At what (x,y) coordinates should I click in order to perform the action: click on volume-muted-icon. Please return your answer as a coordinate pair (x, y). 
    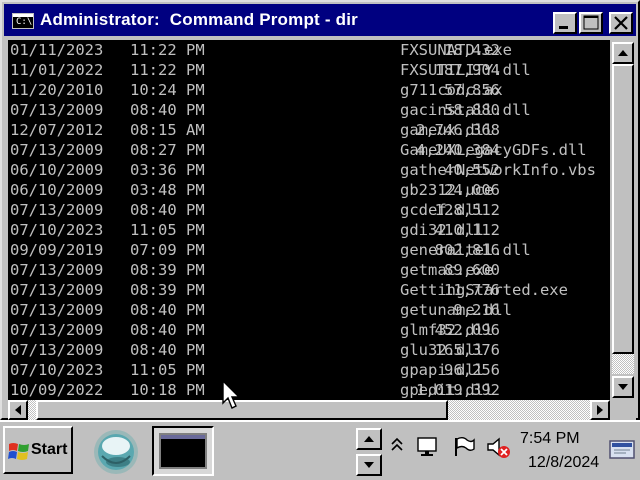
    Looking at the image, I should click on (499, 448).